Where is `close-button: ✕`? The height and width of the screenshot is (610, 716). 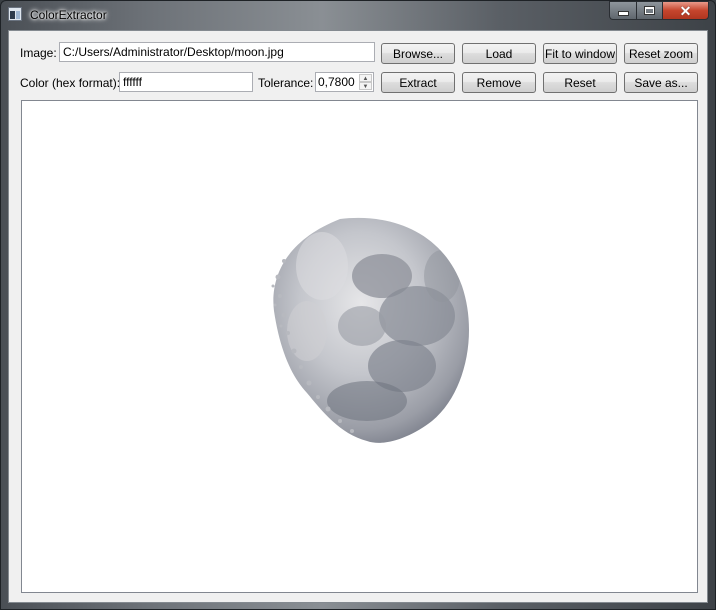
close-button: ✕ is located at coordinates (685, 10).